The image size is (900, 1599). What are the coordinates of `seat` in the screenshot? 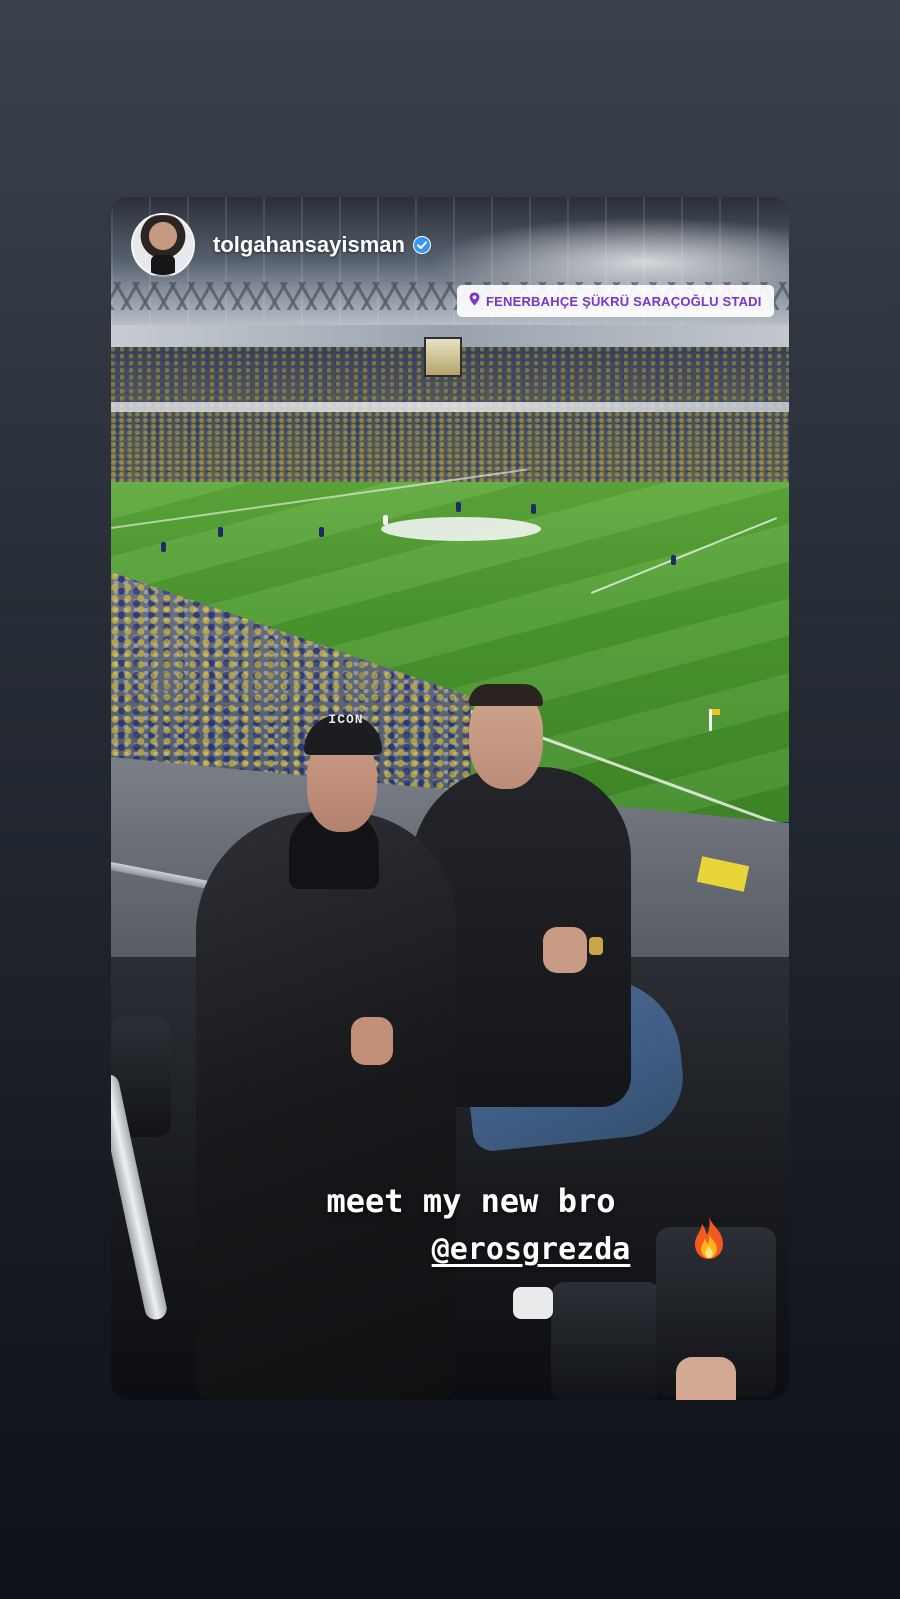 It's located at (606, 1341).